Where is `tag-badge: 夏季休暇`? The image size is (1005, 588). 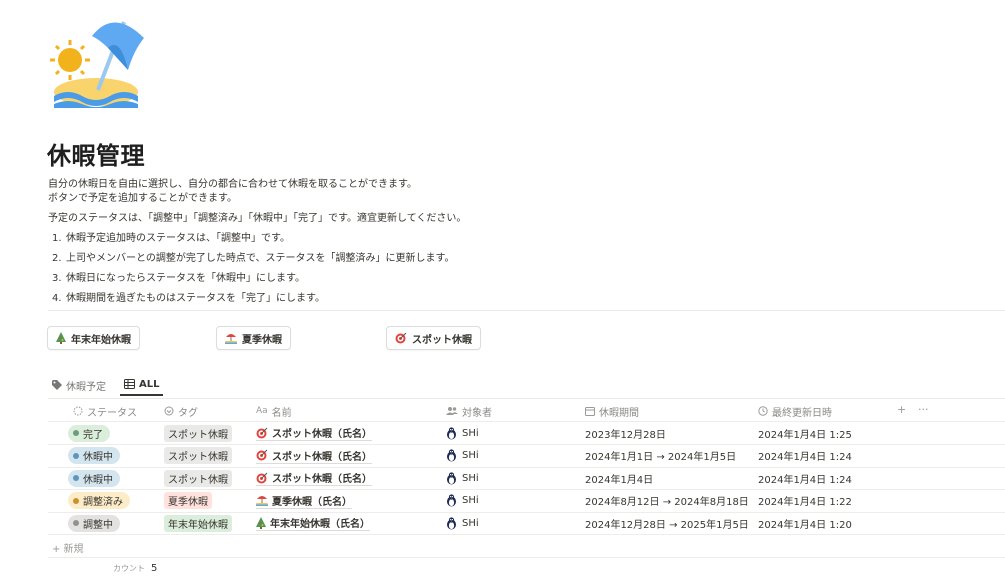
tag-badge: 夏季休暇 is located at coordinates (188, 501).